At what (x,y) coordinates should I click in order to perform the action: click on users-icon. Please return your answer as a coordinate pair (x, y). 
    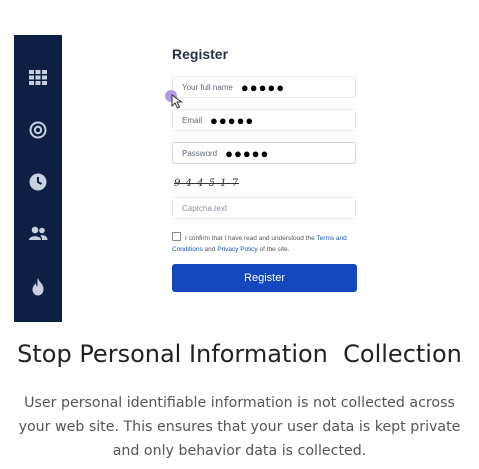
    Looking at the image, I should click on (38, 234).